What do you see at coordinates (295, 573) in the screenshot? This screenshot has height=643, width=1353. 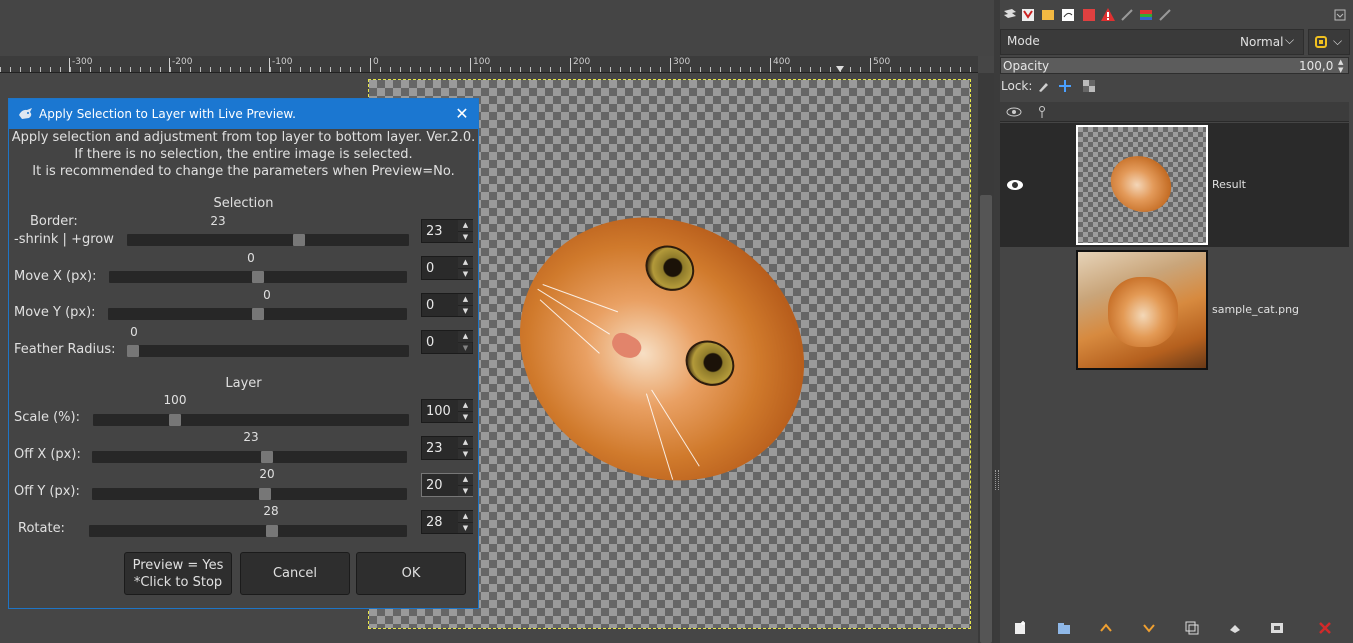 I see `cancel-button: Cancel` at bounding box center [295, 573].